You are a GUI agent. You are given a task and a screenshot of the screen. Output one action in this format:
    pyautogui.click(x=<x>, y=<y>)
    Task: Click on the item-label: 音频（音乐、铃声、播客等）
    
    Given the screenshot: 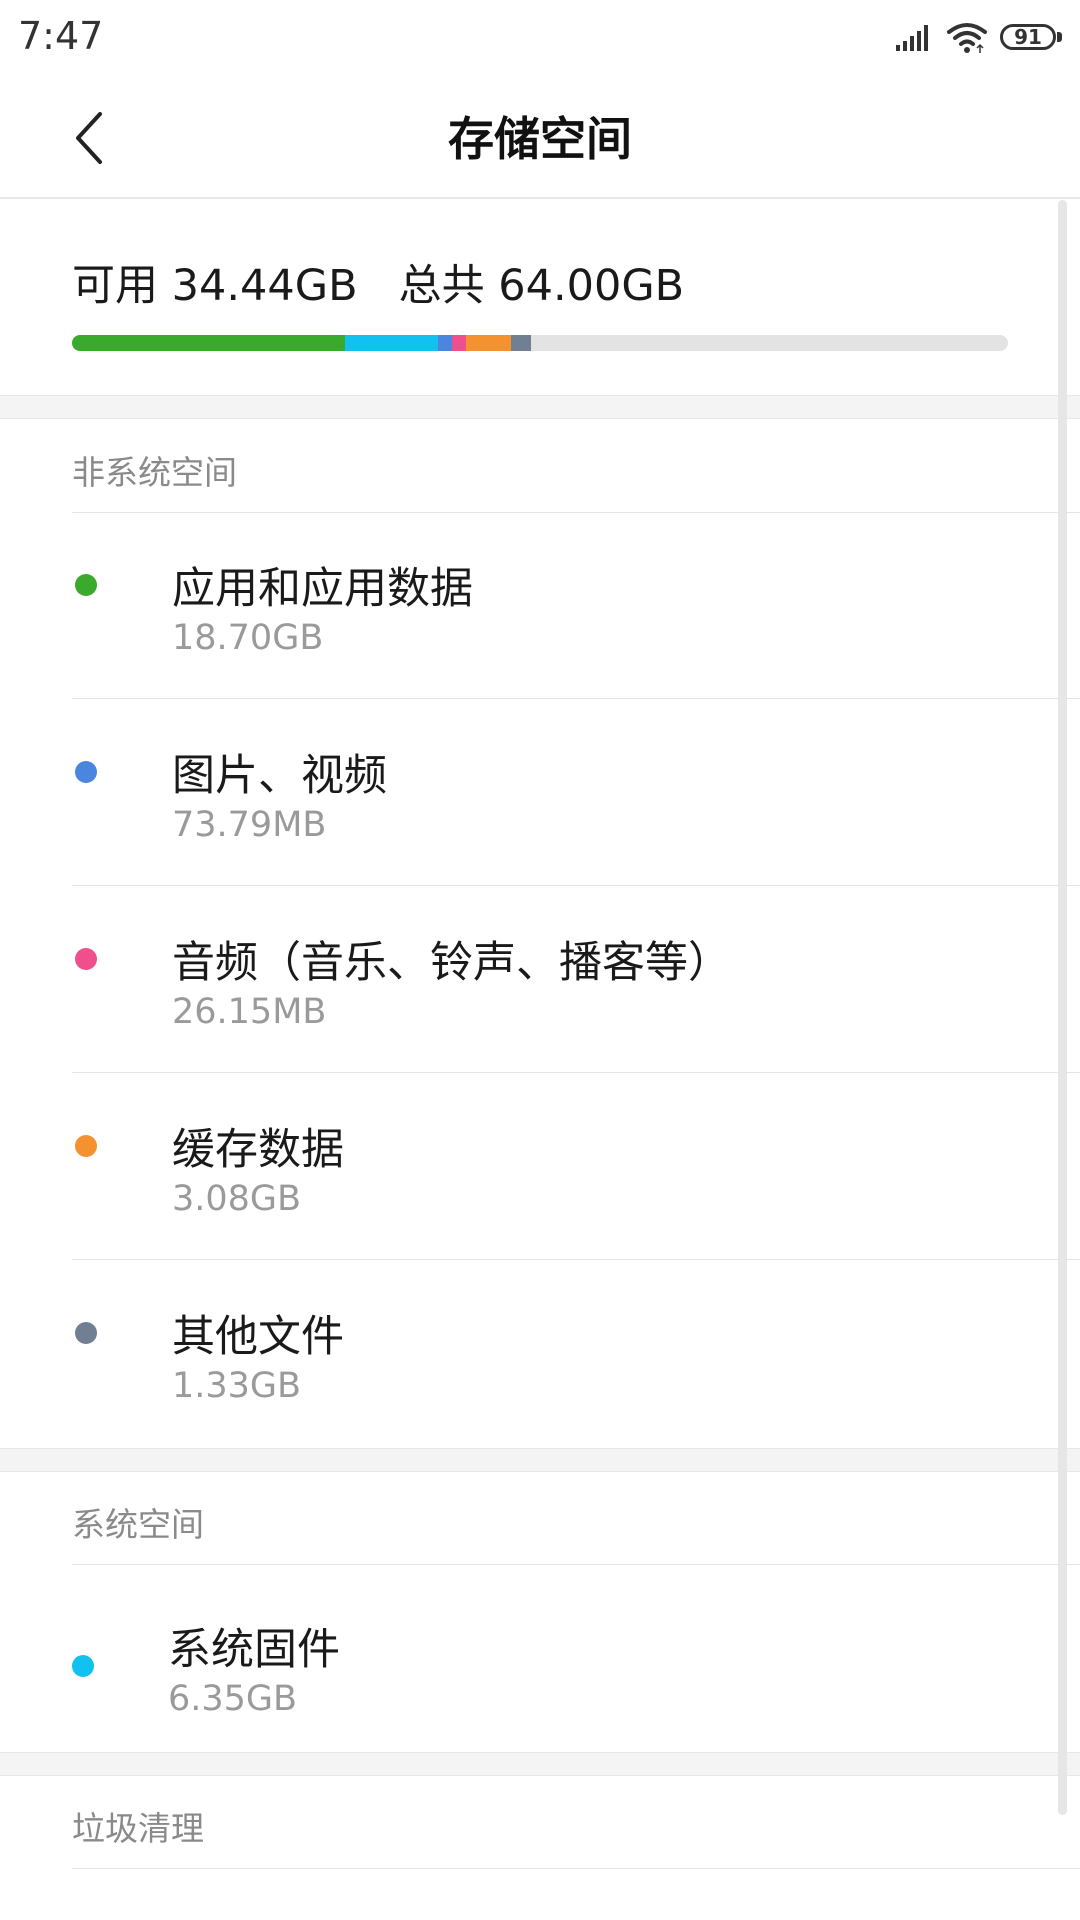 What is the action you would take?
    pyautogui.click(x=451, y=963)
    